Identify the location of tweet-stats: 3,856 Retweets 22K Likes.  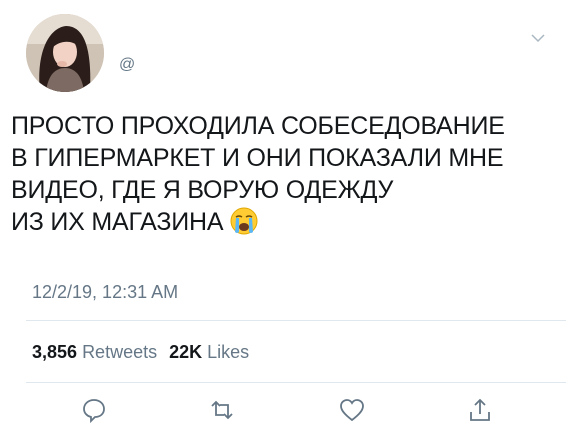
(140, 352).